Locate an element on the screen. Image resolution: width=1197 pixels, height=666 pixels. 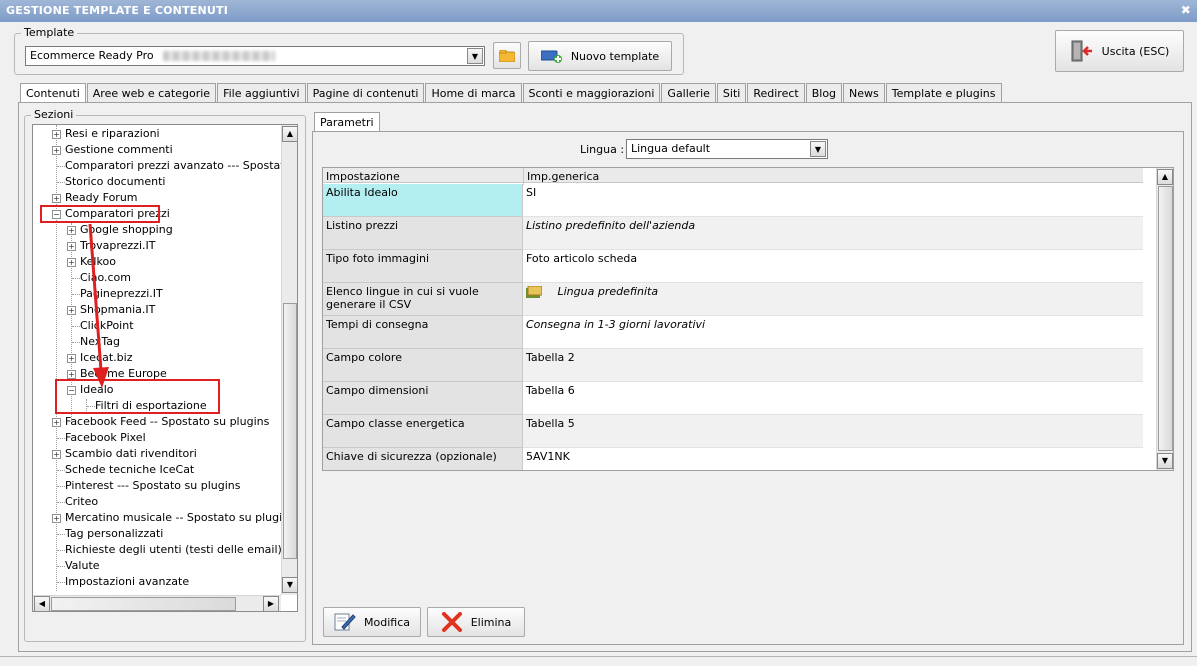
setting-key: Campo classe energetica is located at coordinates (423, 431).